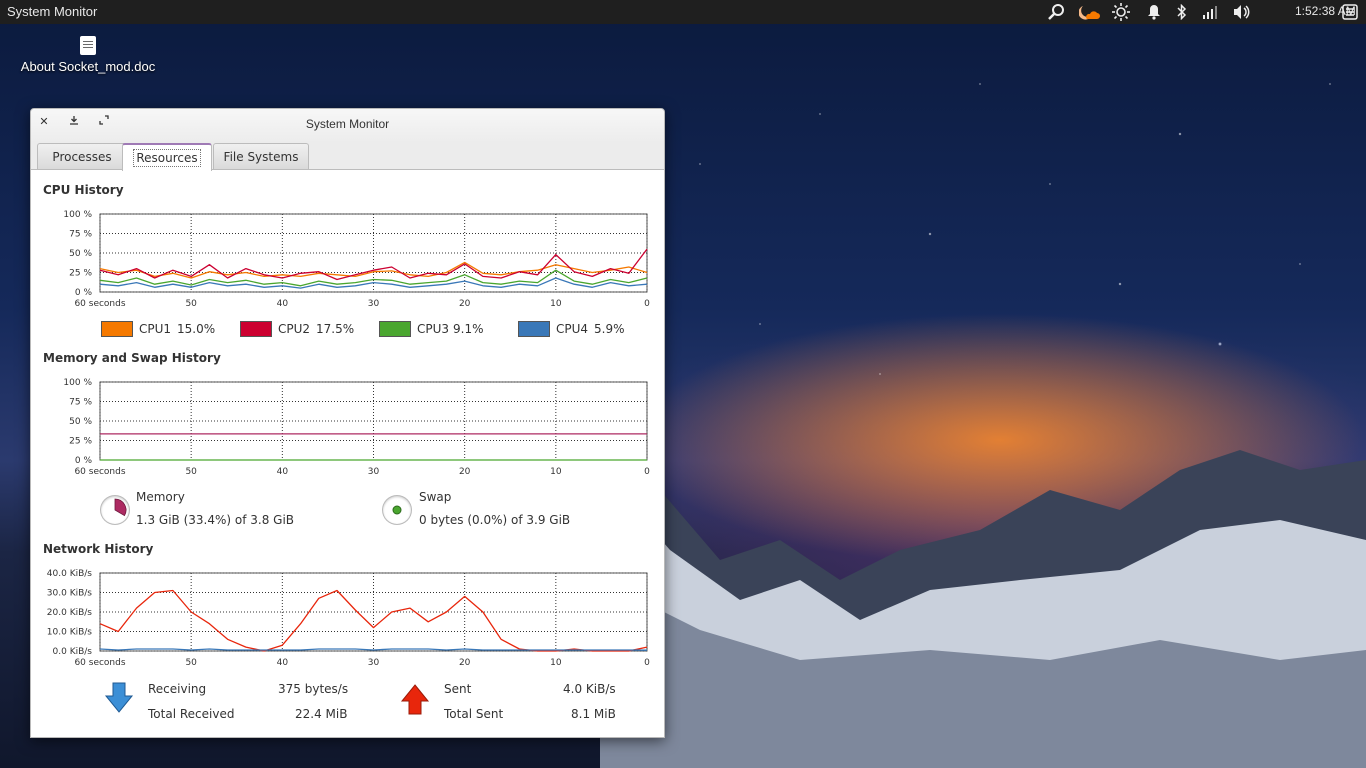  Describe the element at coordinates (1210, 12) in the screenshot. I see `network-signal-icon` at that location.